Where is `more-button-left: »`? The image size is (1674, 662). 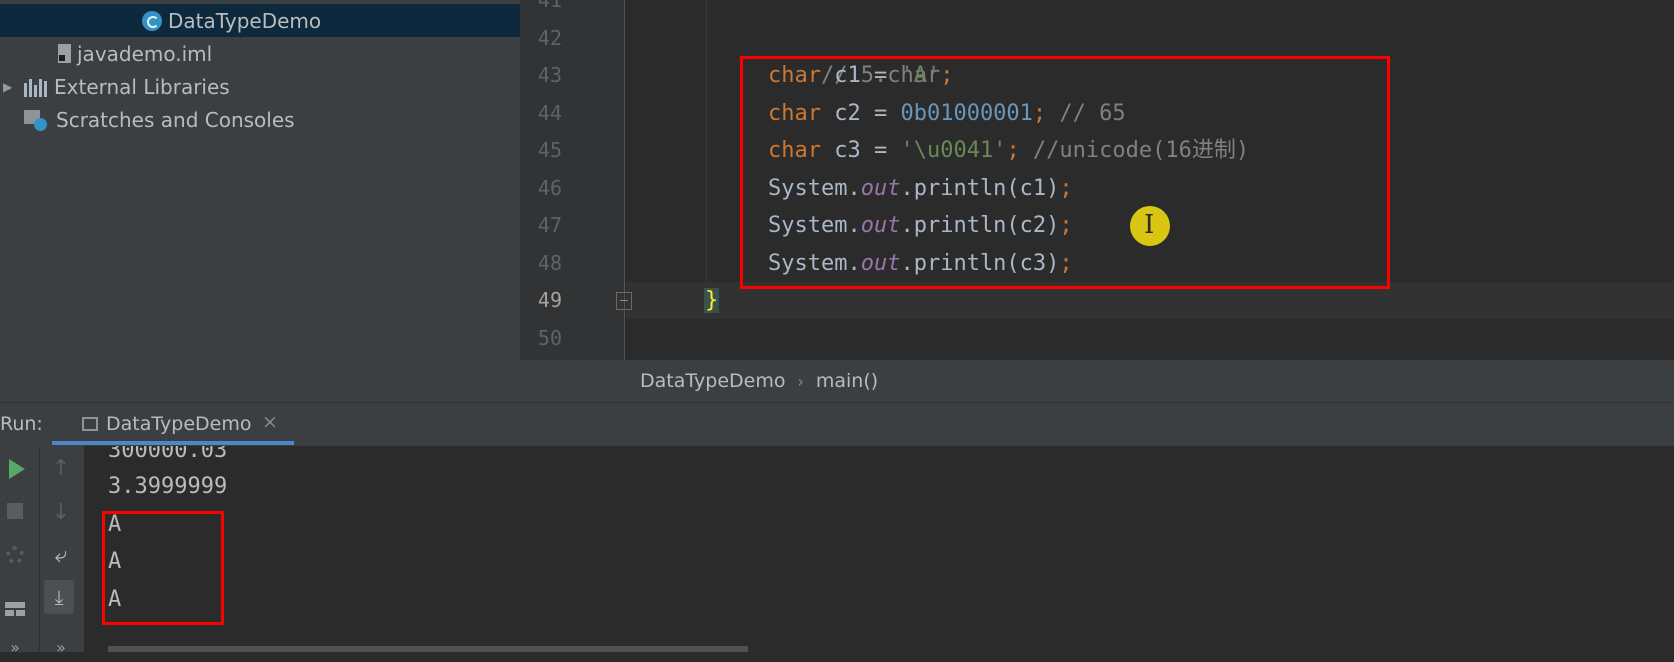
more-button-left: » is located at coordinates (15, 647).